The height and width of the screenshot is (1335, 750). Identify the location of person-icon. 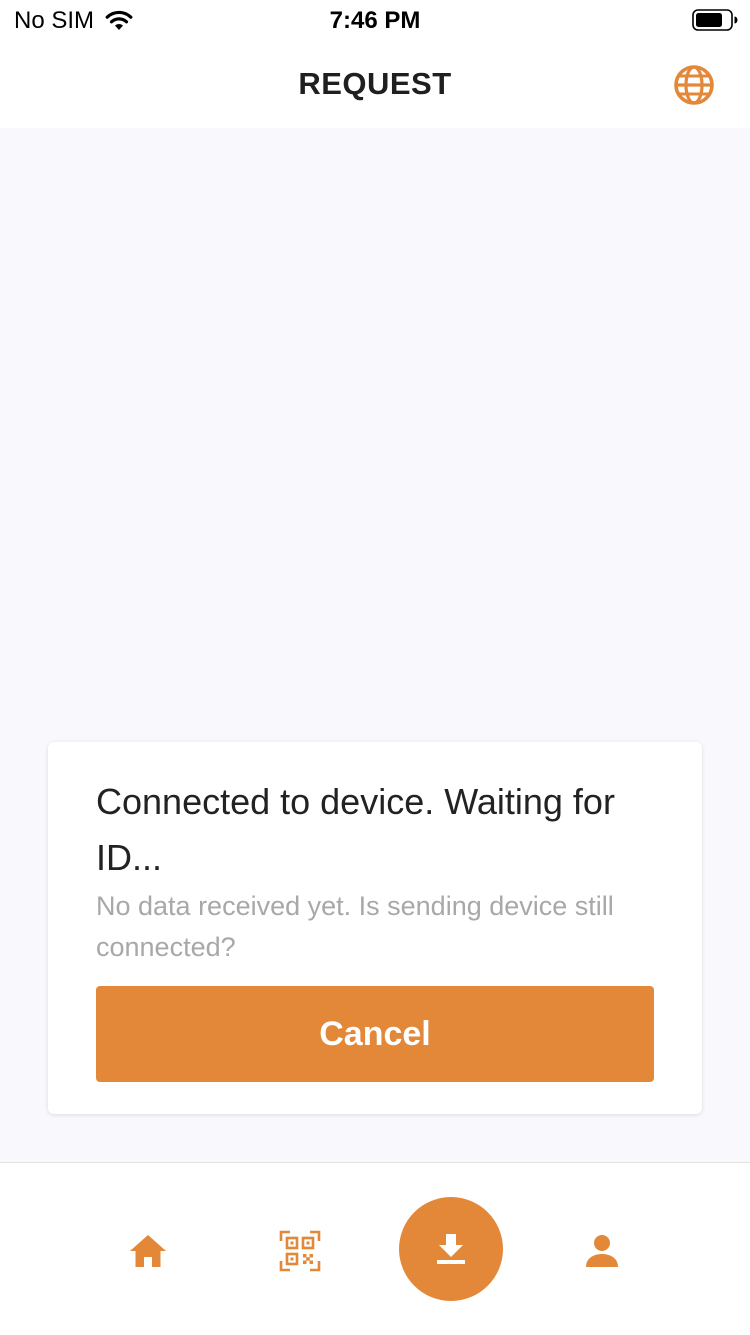
(602, 1251).